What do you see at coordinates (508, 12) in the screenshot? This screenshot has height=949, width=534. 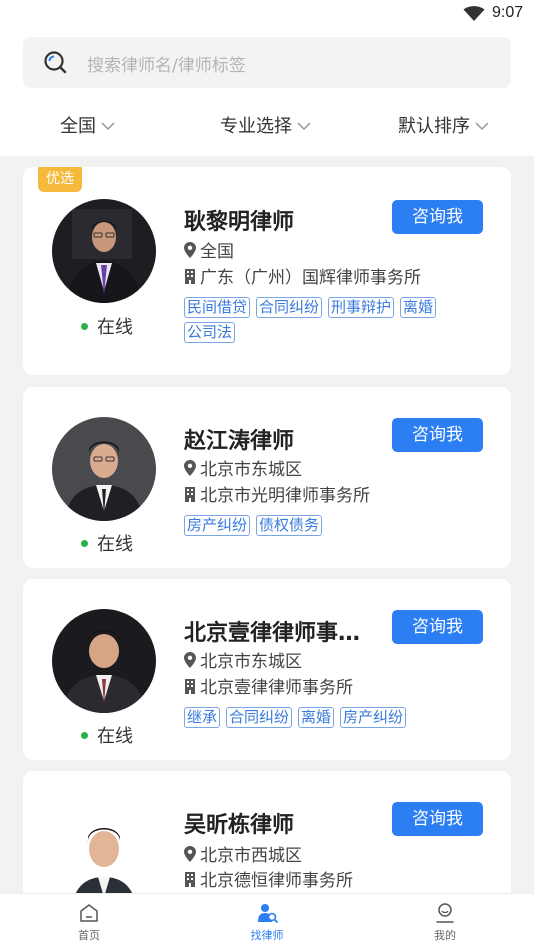 I see `clock: 9:07` at bounding box center [508, 12].